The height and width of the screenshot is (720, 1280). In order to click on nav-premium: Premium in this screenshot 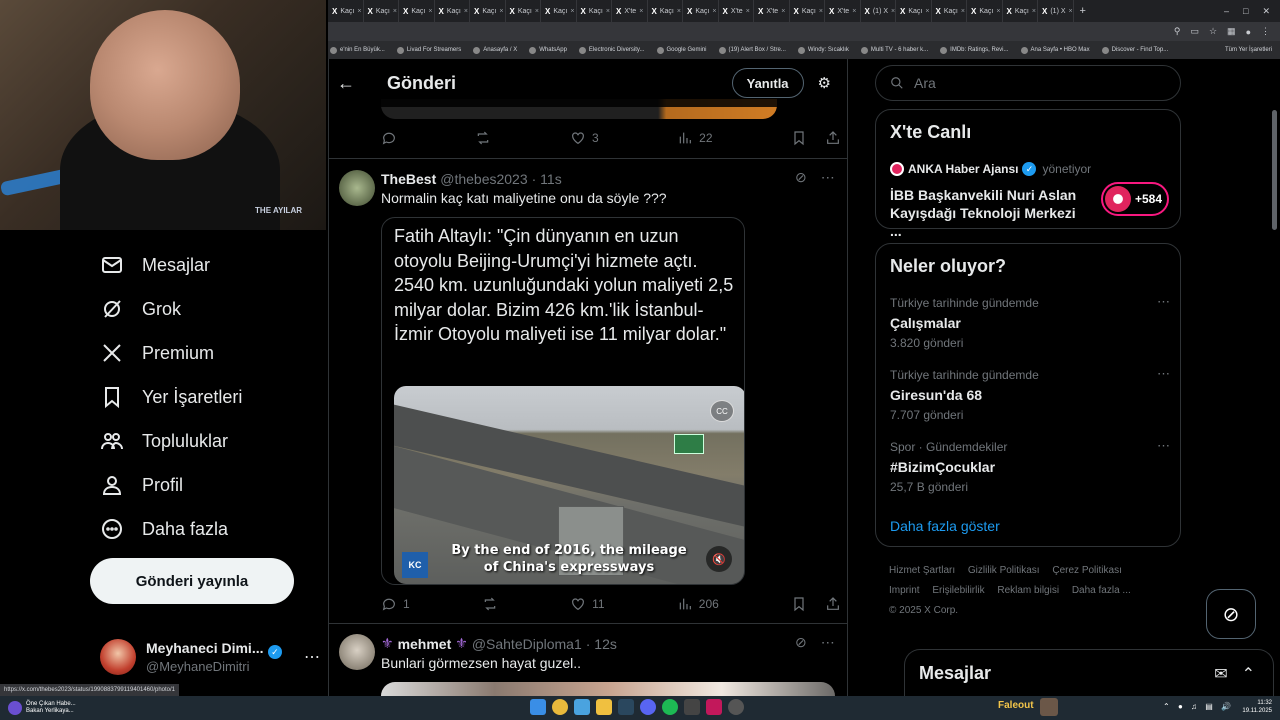, I will do `click(157, 353)`.